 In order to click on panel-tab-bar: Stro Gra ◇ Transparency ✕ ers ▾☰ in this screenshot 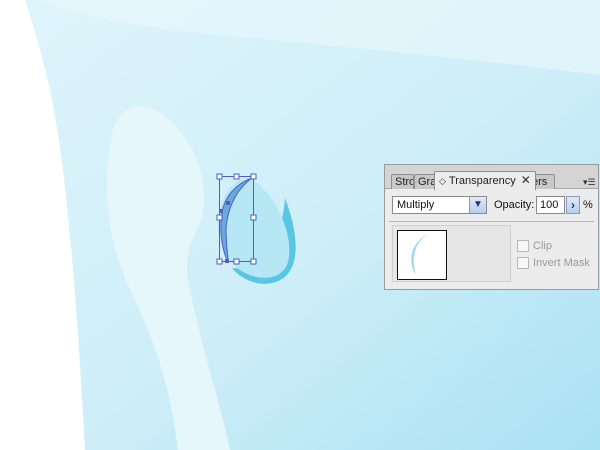, I will do `click(491, 177)`.